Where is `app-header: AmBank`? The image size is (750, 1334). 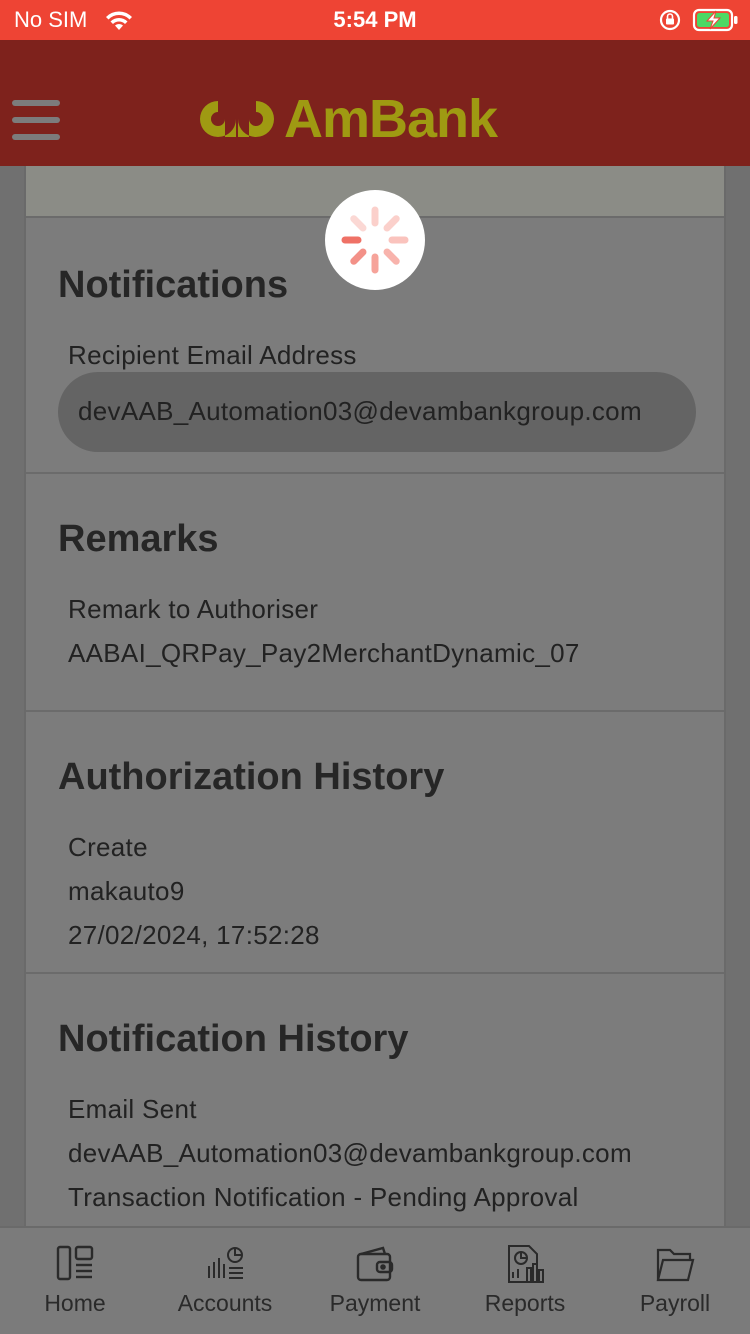
app-header: AmBank is located at coordinates (375, 103).